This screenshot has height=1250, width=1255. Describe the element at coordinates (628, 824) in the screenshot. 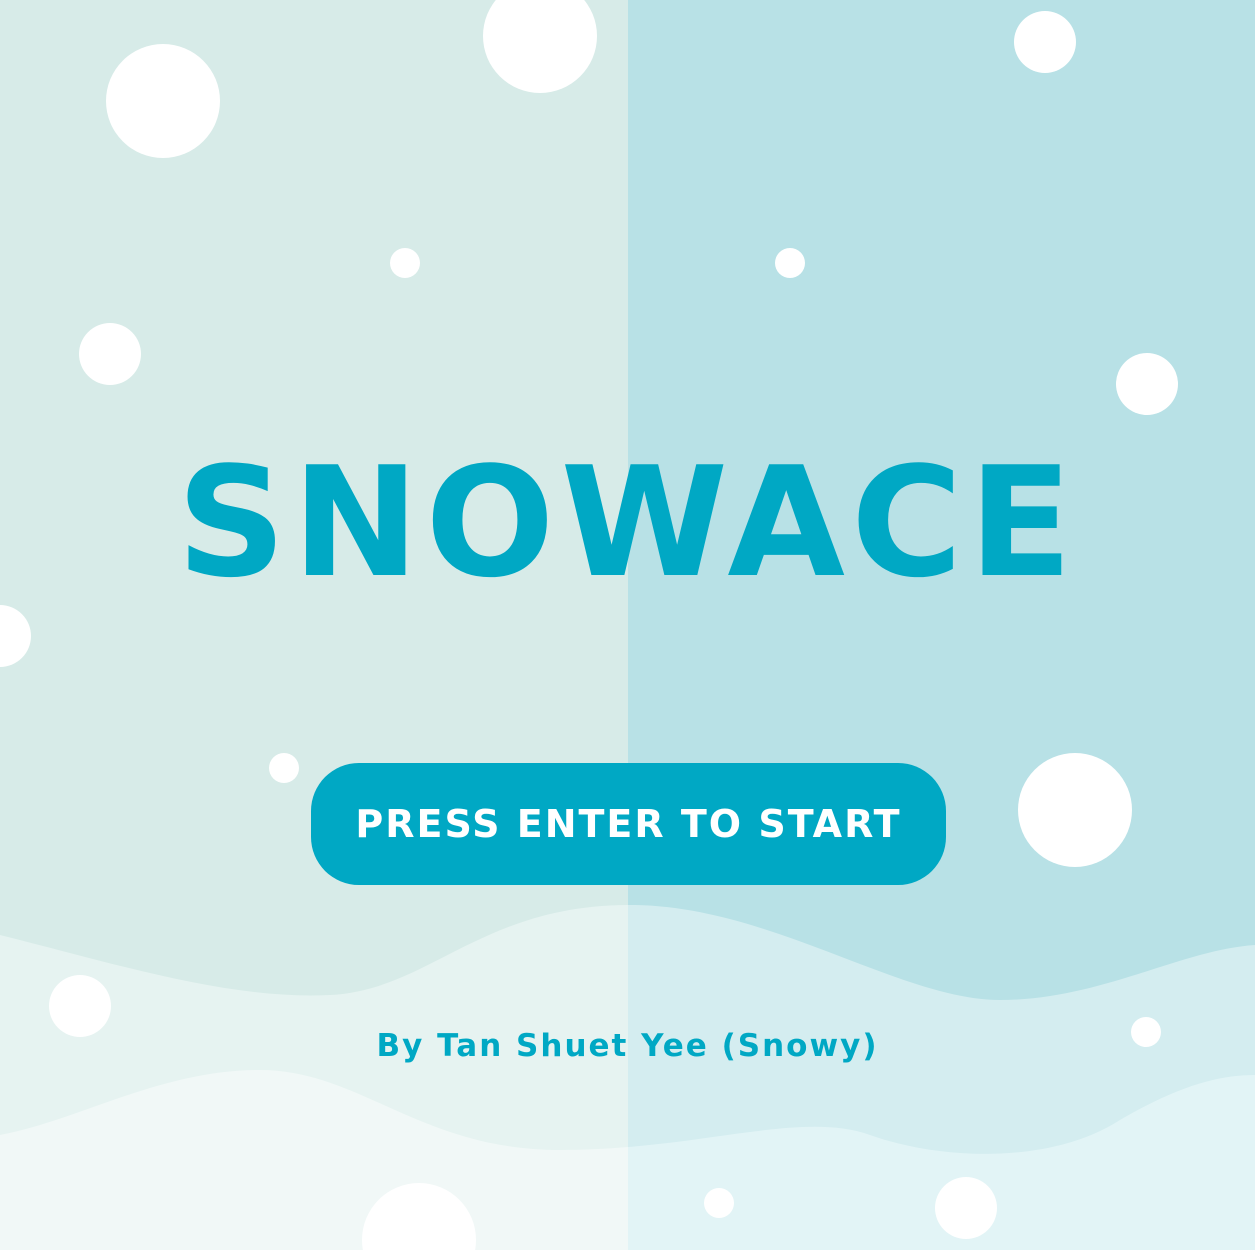

I see `start-button: PRESS ENTER TO START` at that location.